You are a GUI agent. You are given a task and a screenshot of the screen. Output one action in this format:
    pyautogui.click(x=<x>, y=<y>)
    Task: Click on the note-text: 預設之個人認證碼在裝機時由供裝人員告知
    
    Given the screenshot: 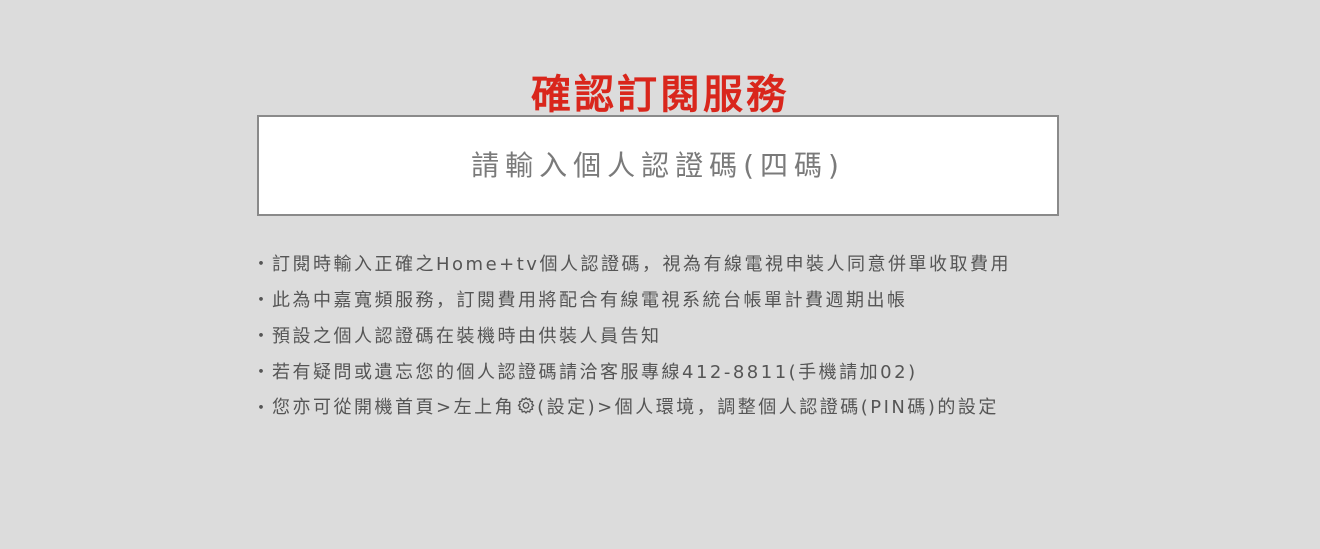 What is the action you would take?
    pyautogui.click(x=467, y=336)
    